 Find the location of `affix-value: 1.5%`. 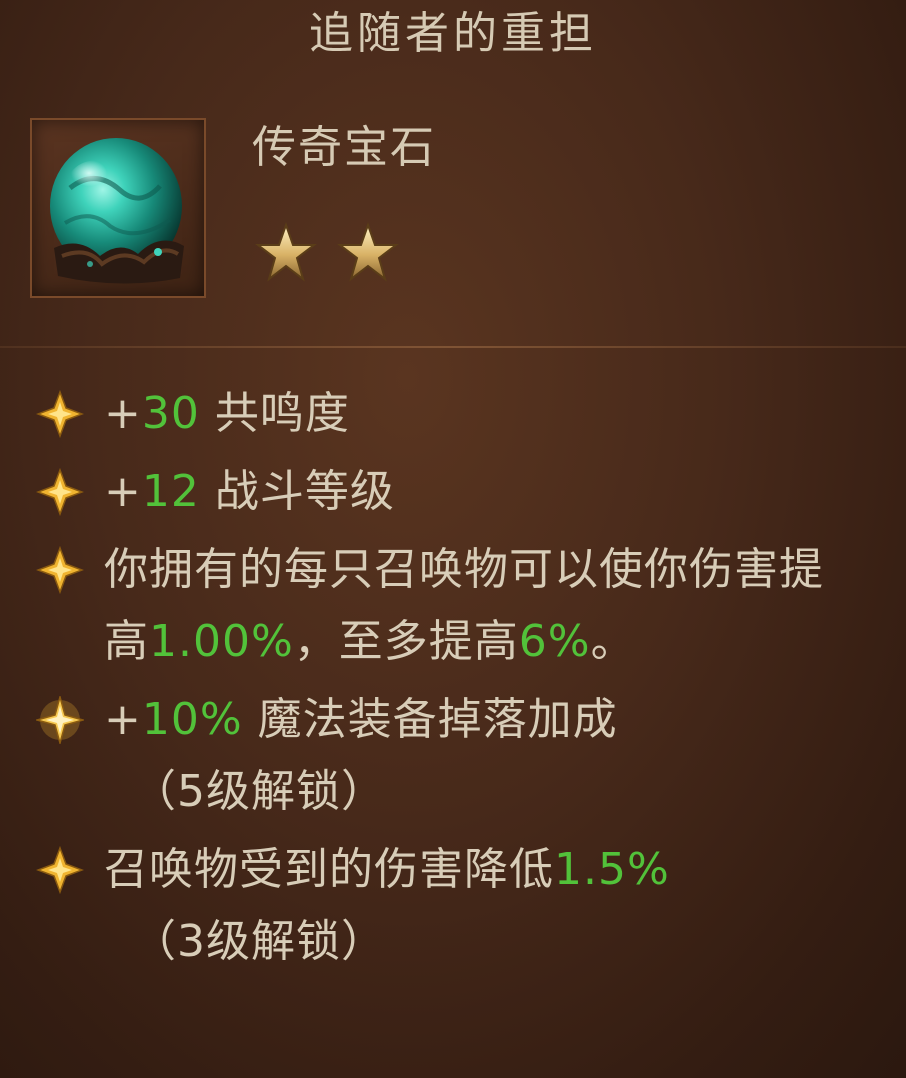

affix-value: 1.5% is located at coordinates (612, 869).